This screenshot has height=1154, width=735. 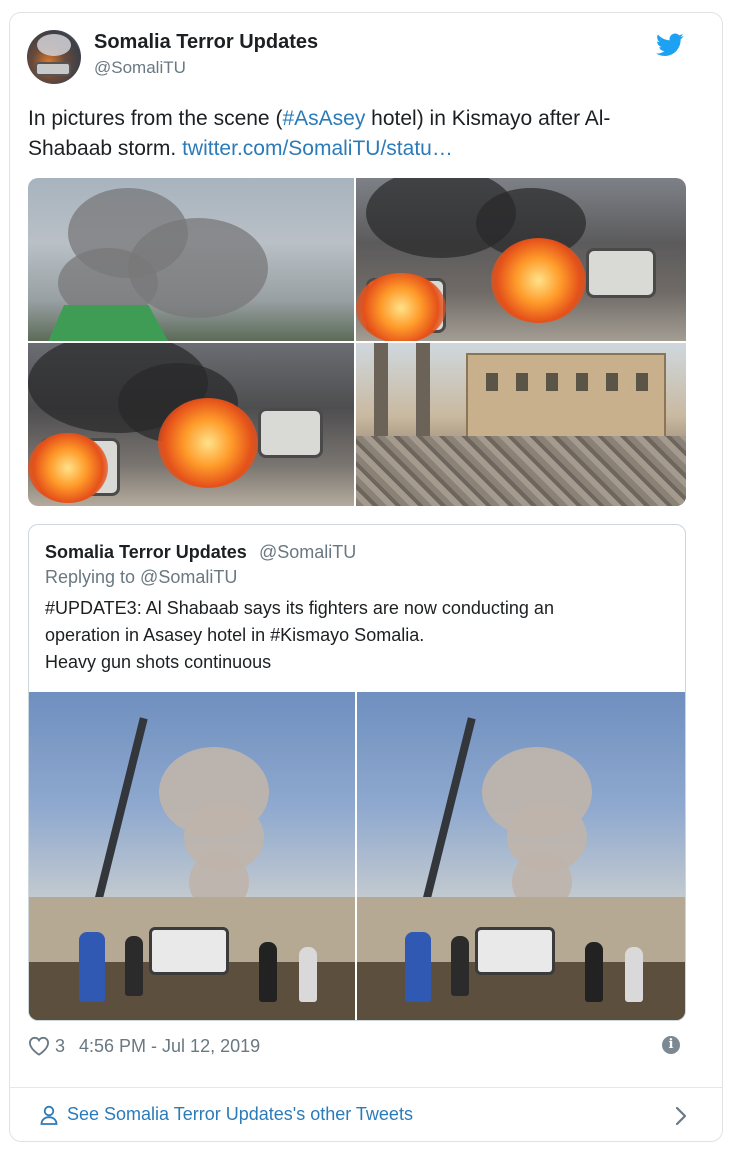 I want to click on heart-icon, so click(x=39, y=1046).